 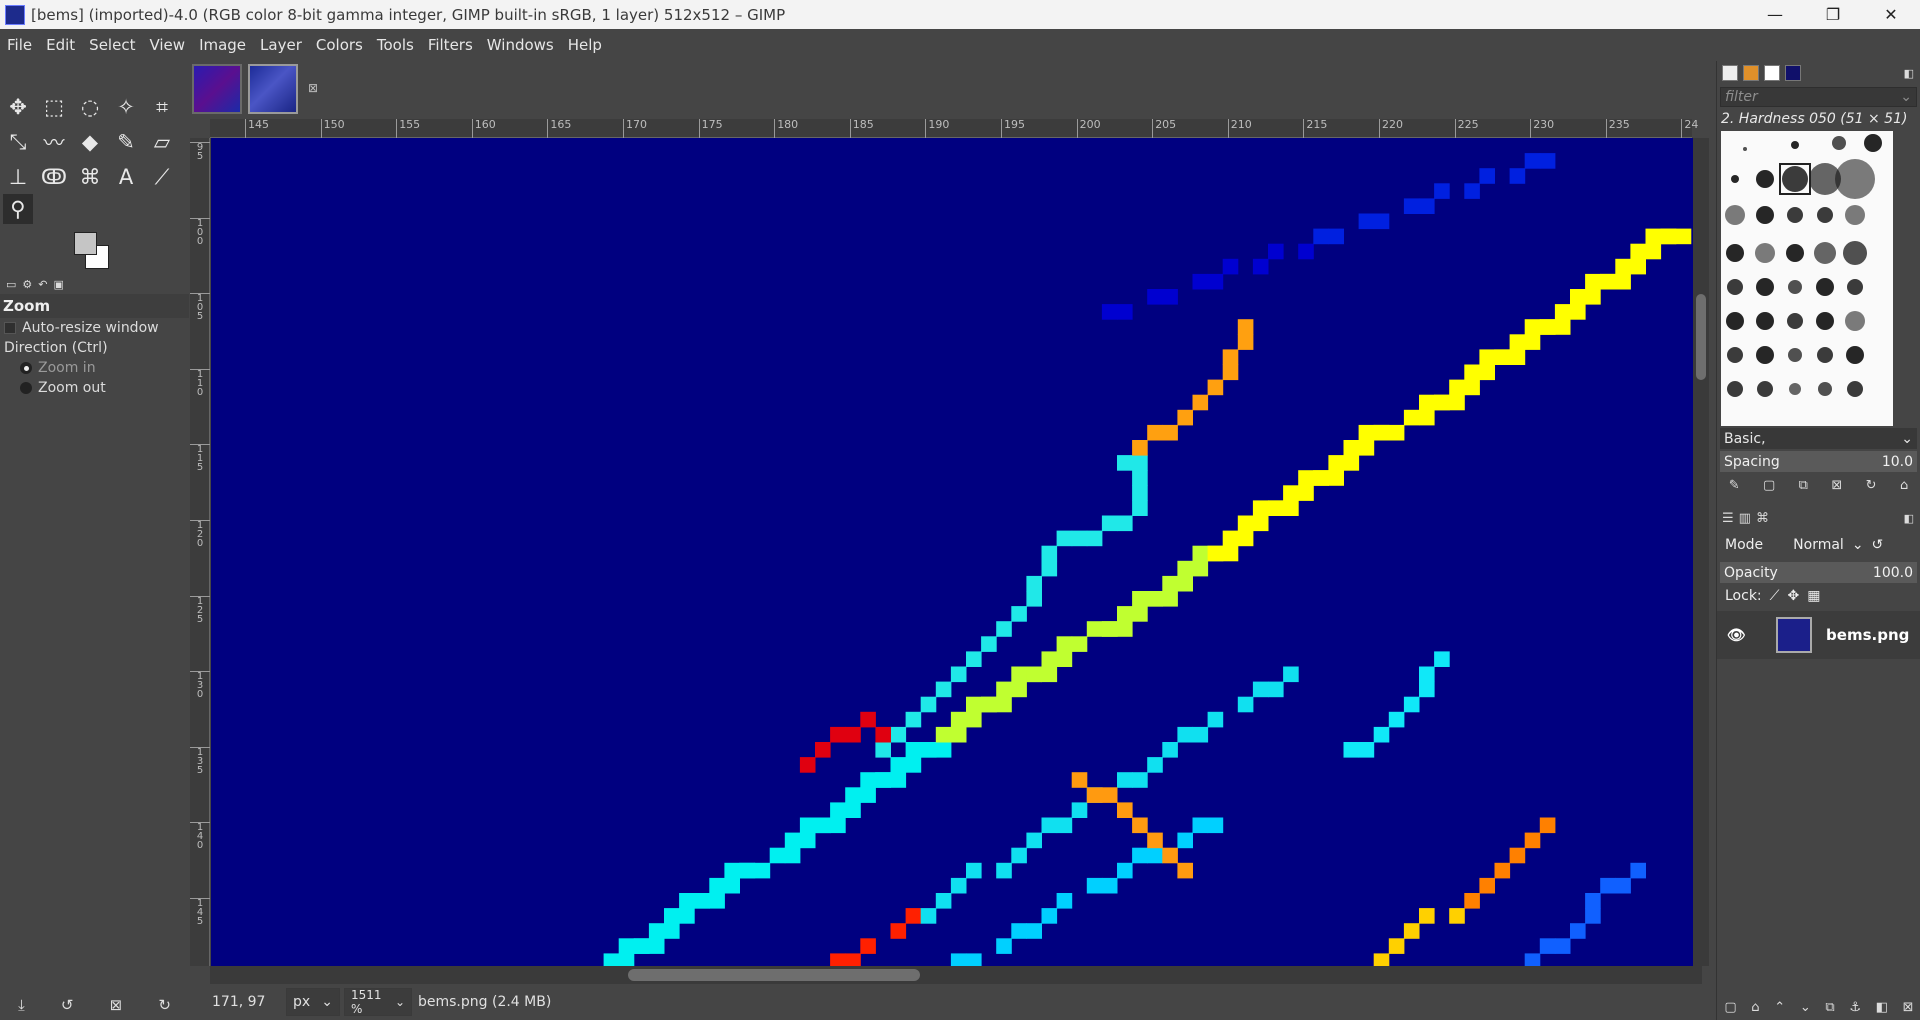 What do you see at coordinates (26, 368) in the screenshot?
I see `zoom-in-radio` at bounding box center [26, 368].